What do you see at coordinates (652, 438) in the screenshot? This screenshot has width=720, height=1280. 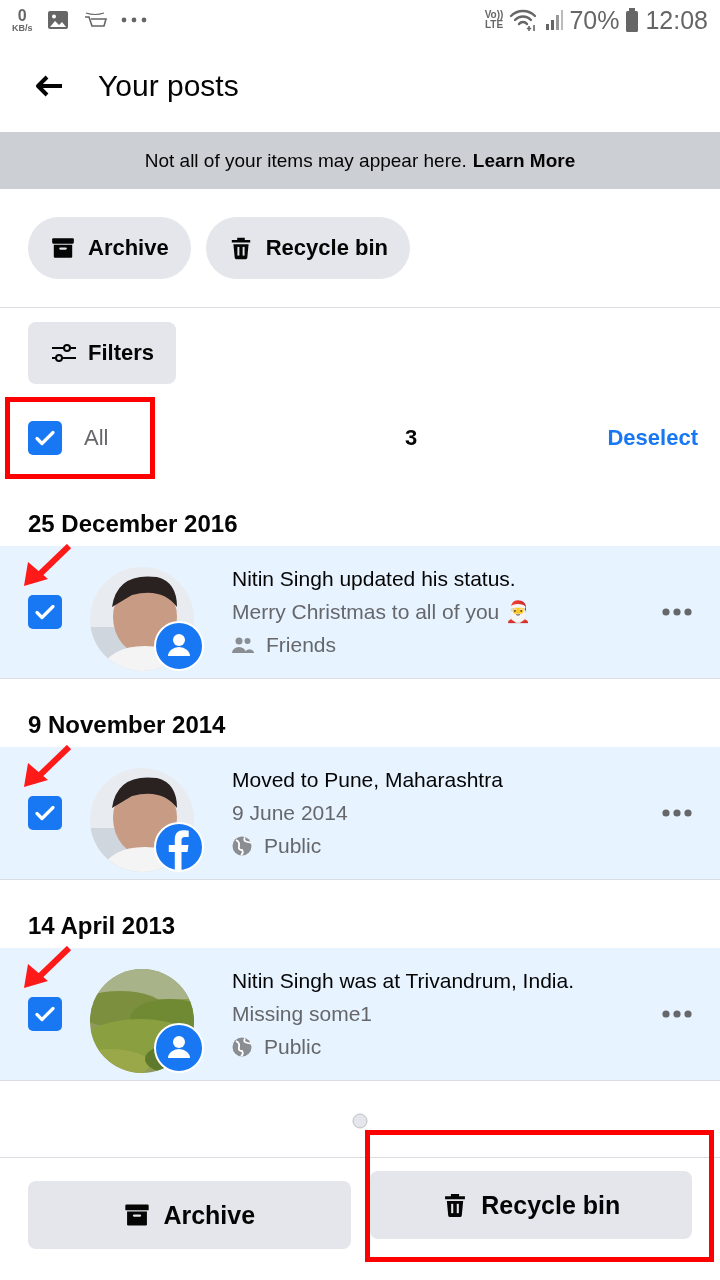 I see `deselect-link: Deselect` at bounding box center [652, 438].